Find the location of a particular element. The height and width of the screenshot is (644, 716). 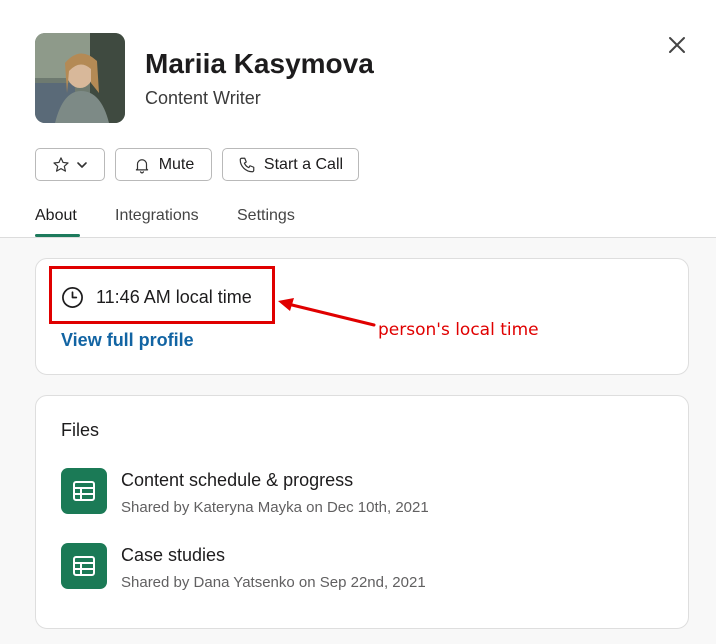

bell-icon is located at coordinates (141, 165).